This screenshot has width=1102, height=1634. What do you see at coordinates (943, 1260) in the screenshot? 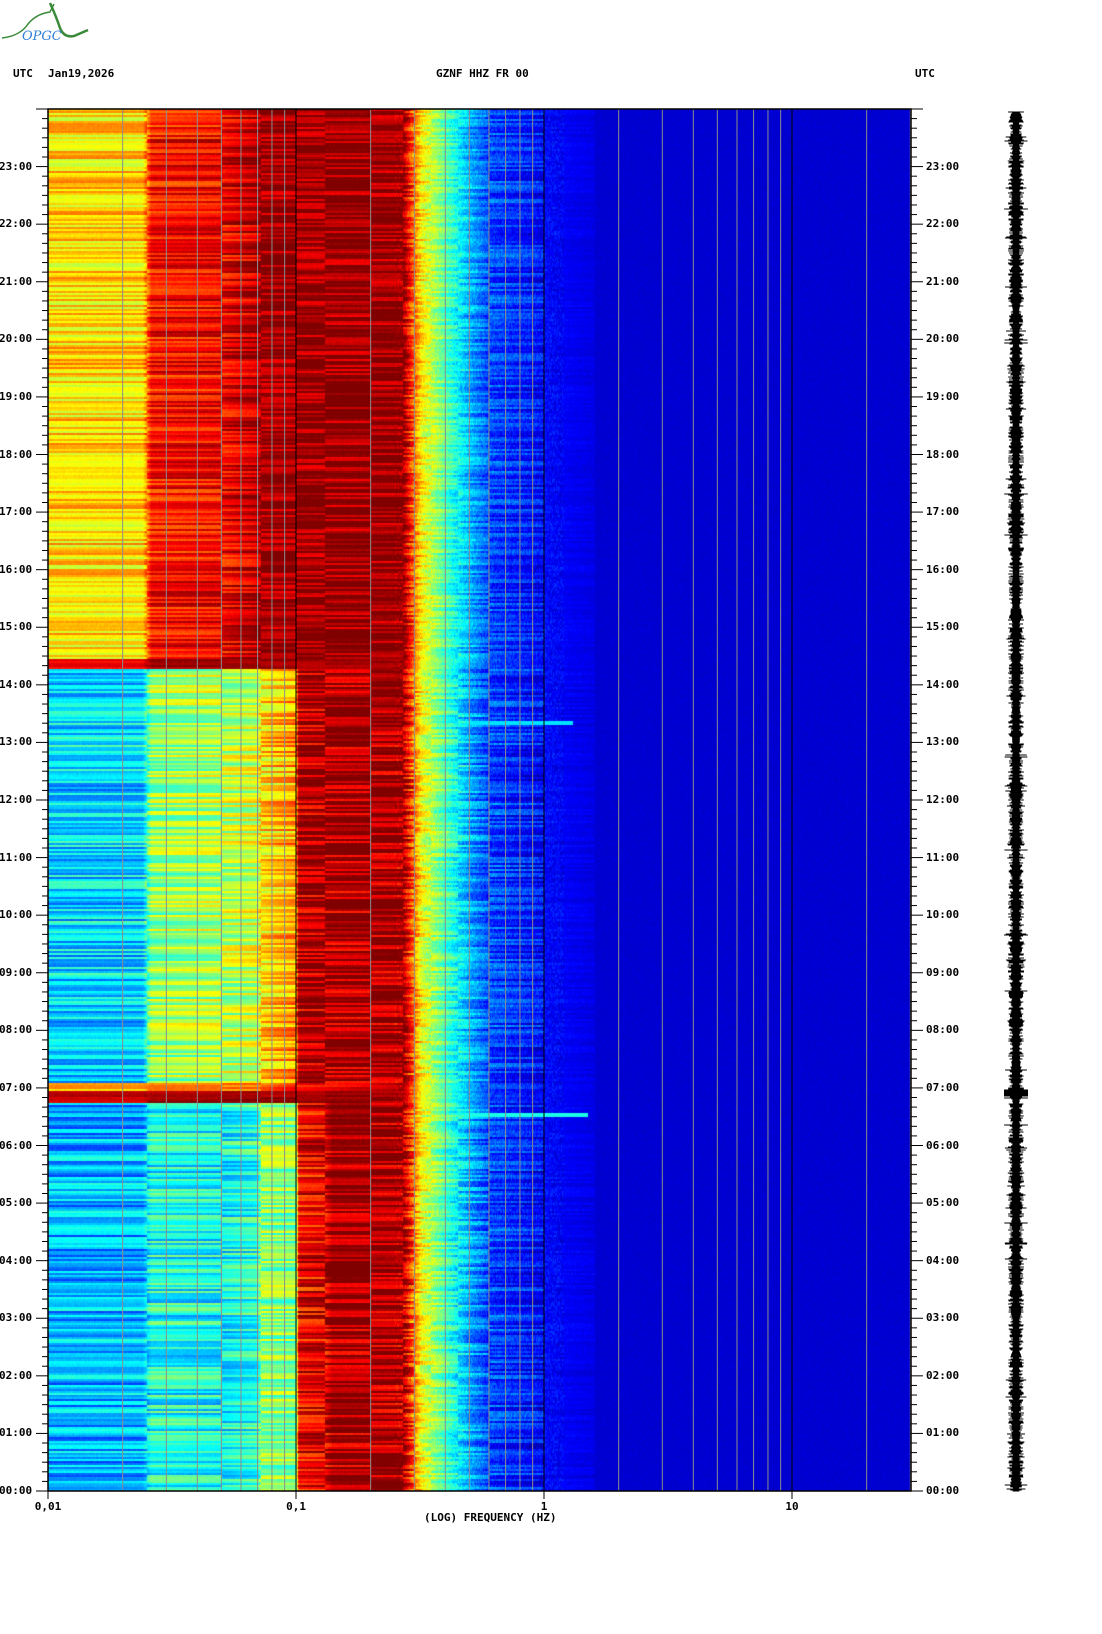
I see `right-time-label: 04:00` at bounding box center [943, 1260].